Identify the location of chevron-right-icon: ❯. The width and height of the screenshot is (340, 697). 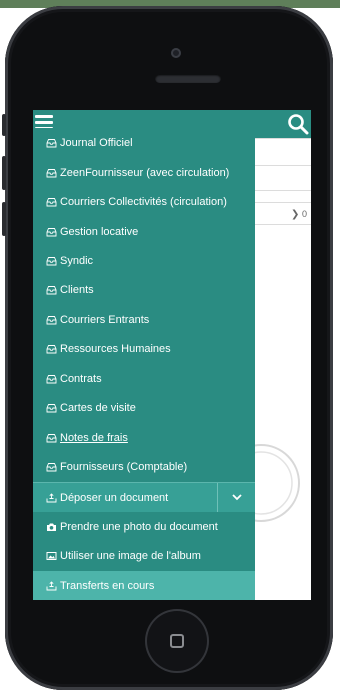
(295, 214).